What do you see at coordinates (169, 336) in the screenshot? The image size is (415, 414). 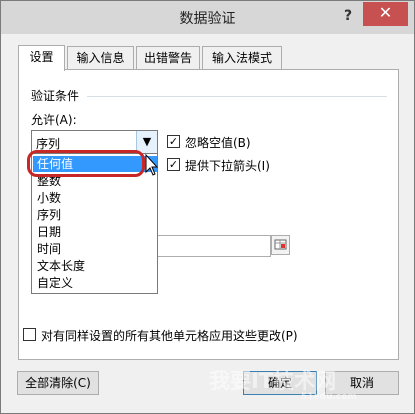 I see `apply-all-label: 对有同样设置的所有其他单元格应用这些更改(P)` at bounding box center [169, 336].